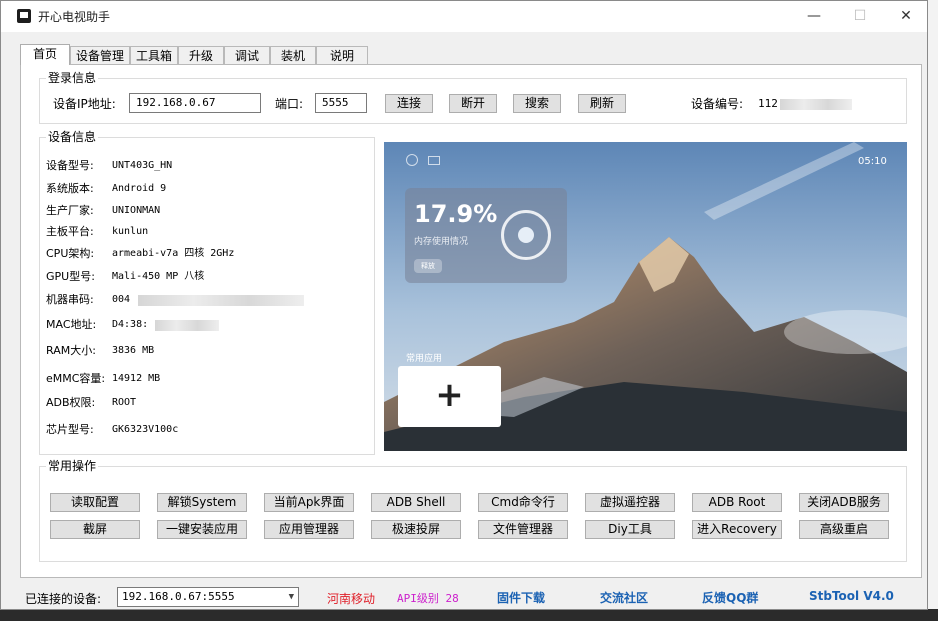  I want to click on manufacturer-value: UNIONMAN, so click(136, 210).